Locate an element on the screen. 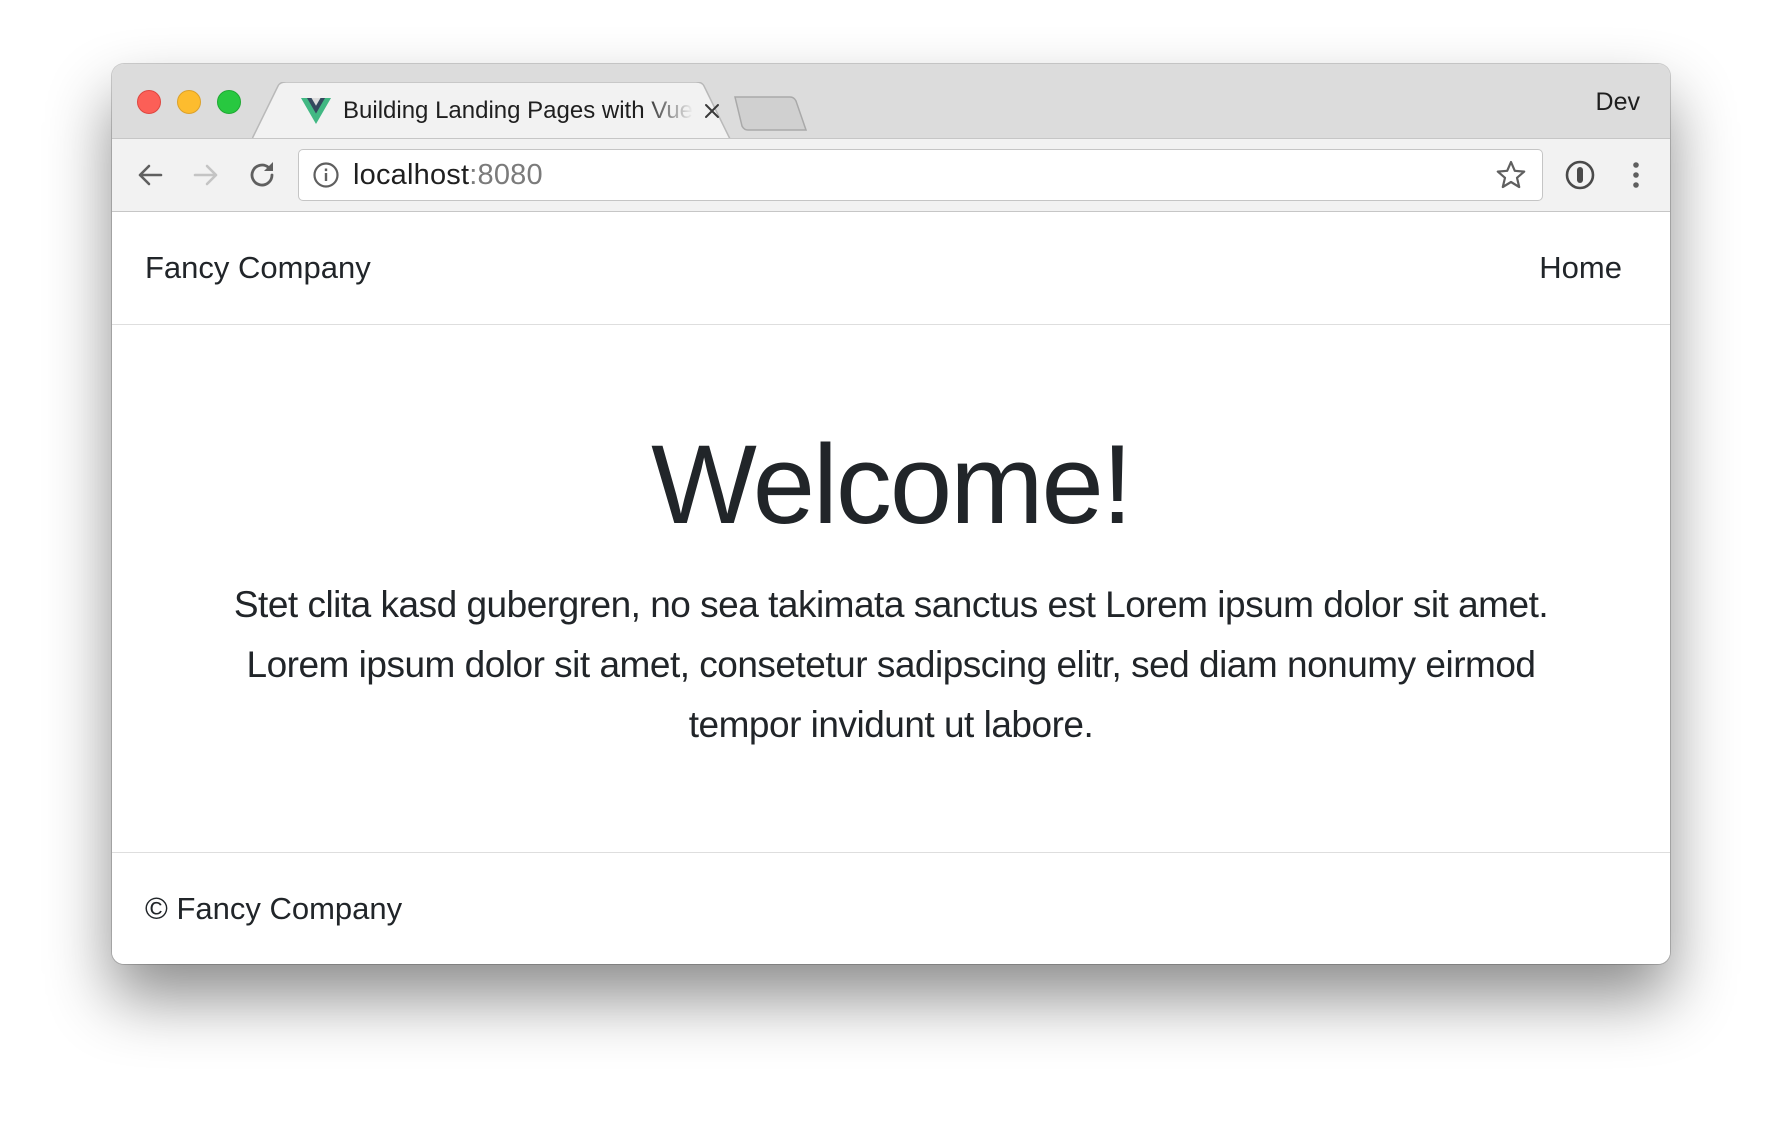  star-icon is located at coordinates (1511, 174).